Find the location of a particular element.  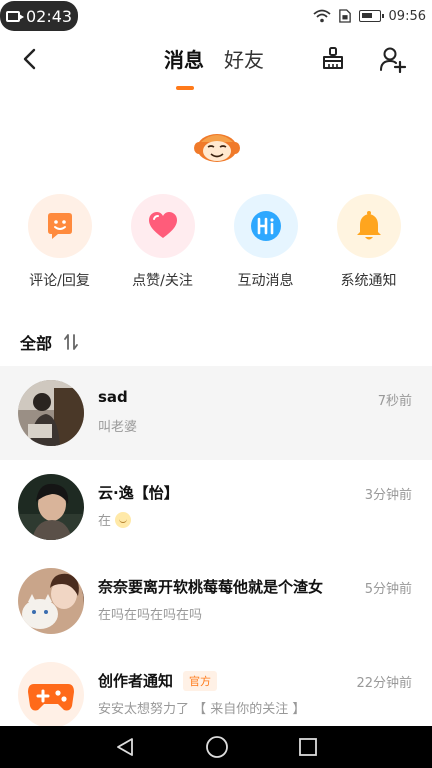

add-friend-icon is located at coordinates (393, 60).